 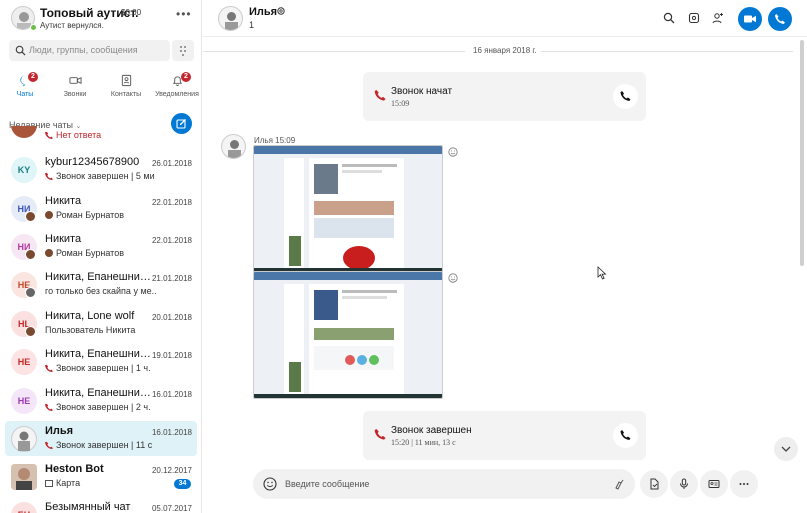 What do you see at coordinates (49, 135) in the screenshot?
I see `missed-call-icon` at bounding box center [49, 135].